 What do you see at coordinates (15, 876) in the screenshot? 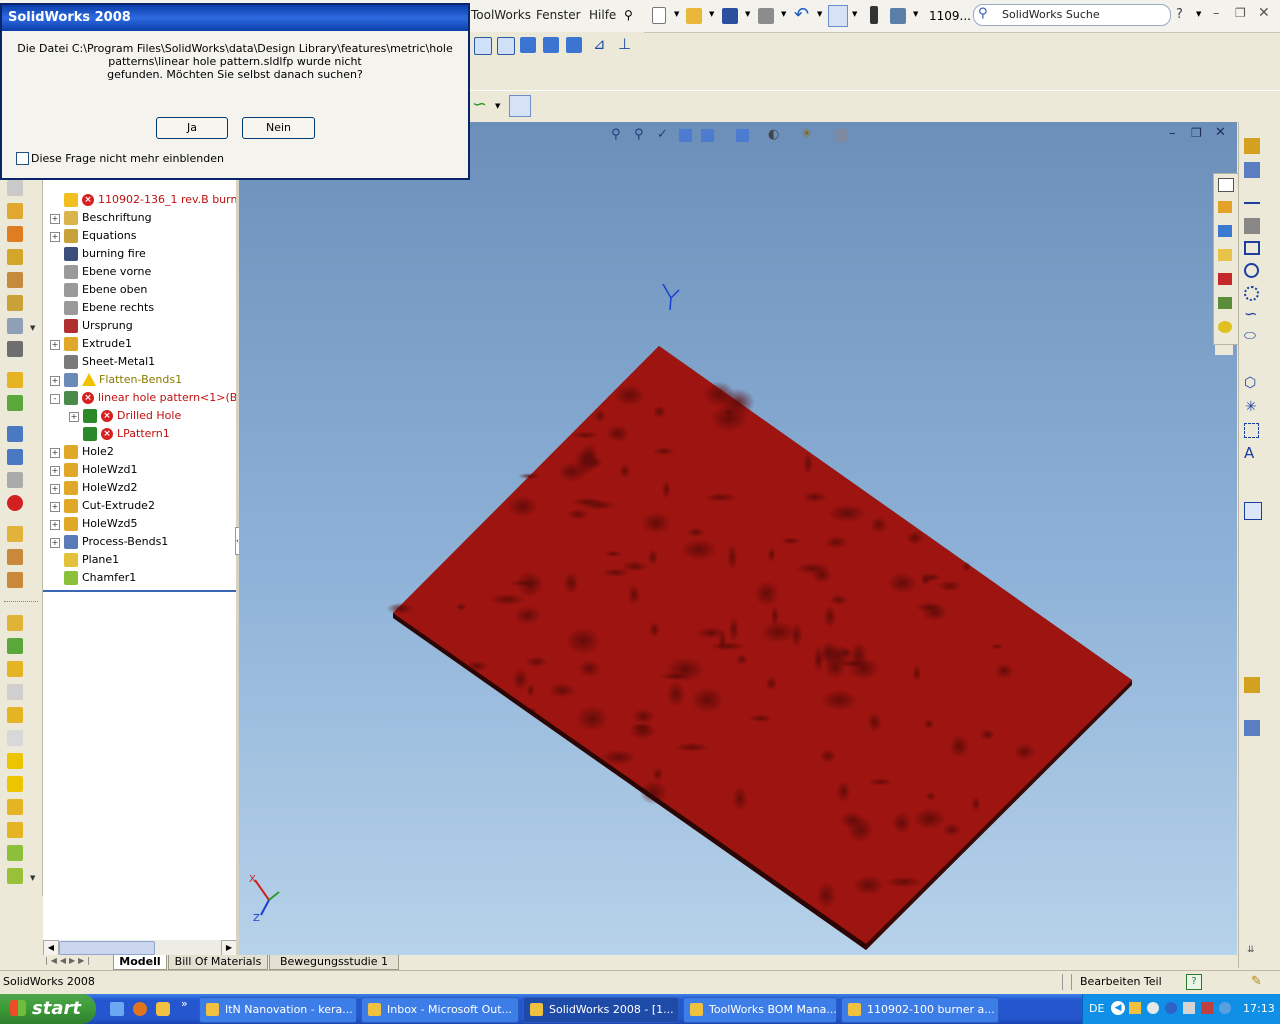
I see `sketch-tools-icon` at bounding box center [15, 876].